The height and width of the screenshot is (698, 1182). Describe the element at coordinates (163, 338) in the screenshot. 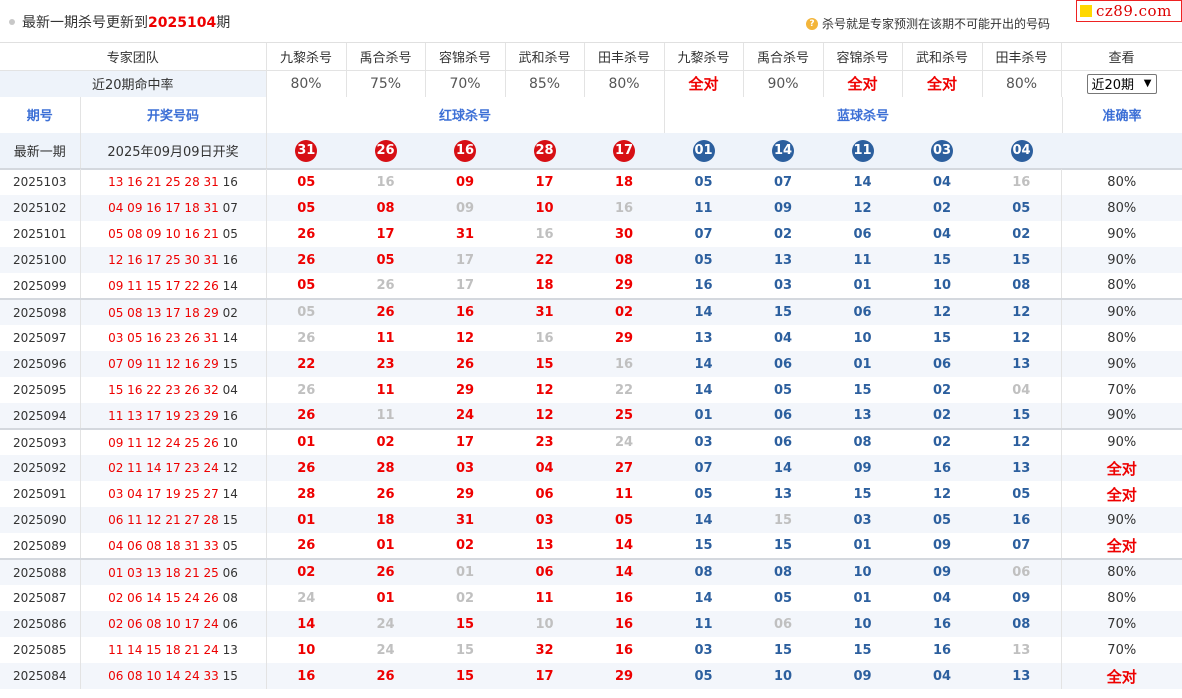

I see `draw-red-numbers: 03 05 16 23 26 31` at that location.